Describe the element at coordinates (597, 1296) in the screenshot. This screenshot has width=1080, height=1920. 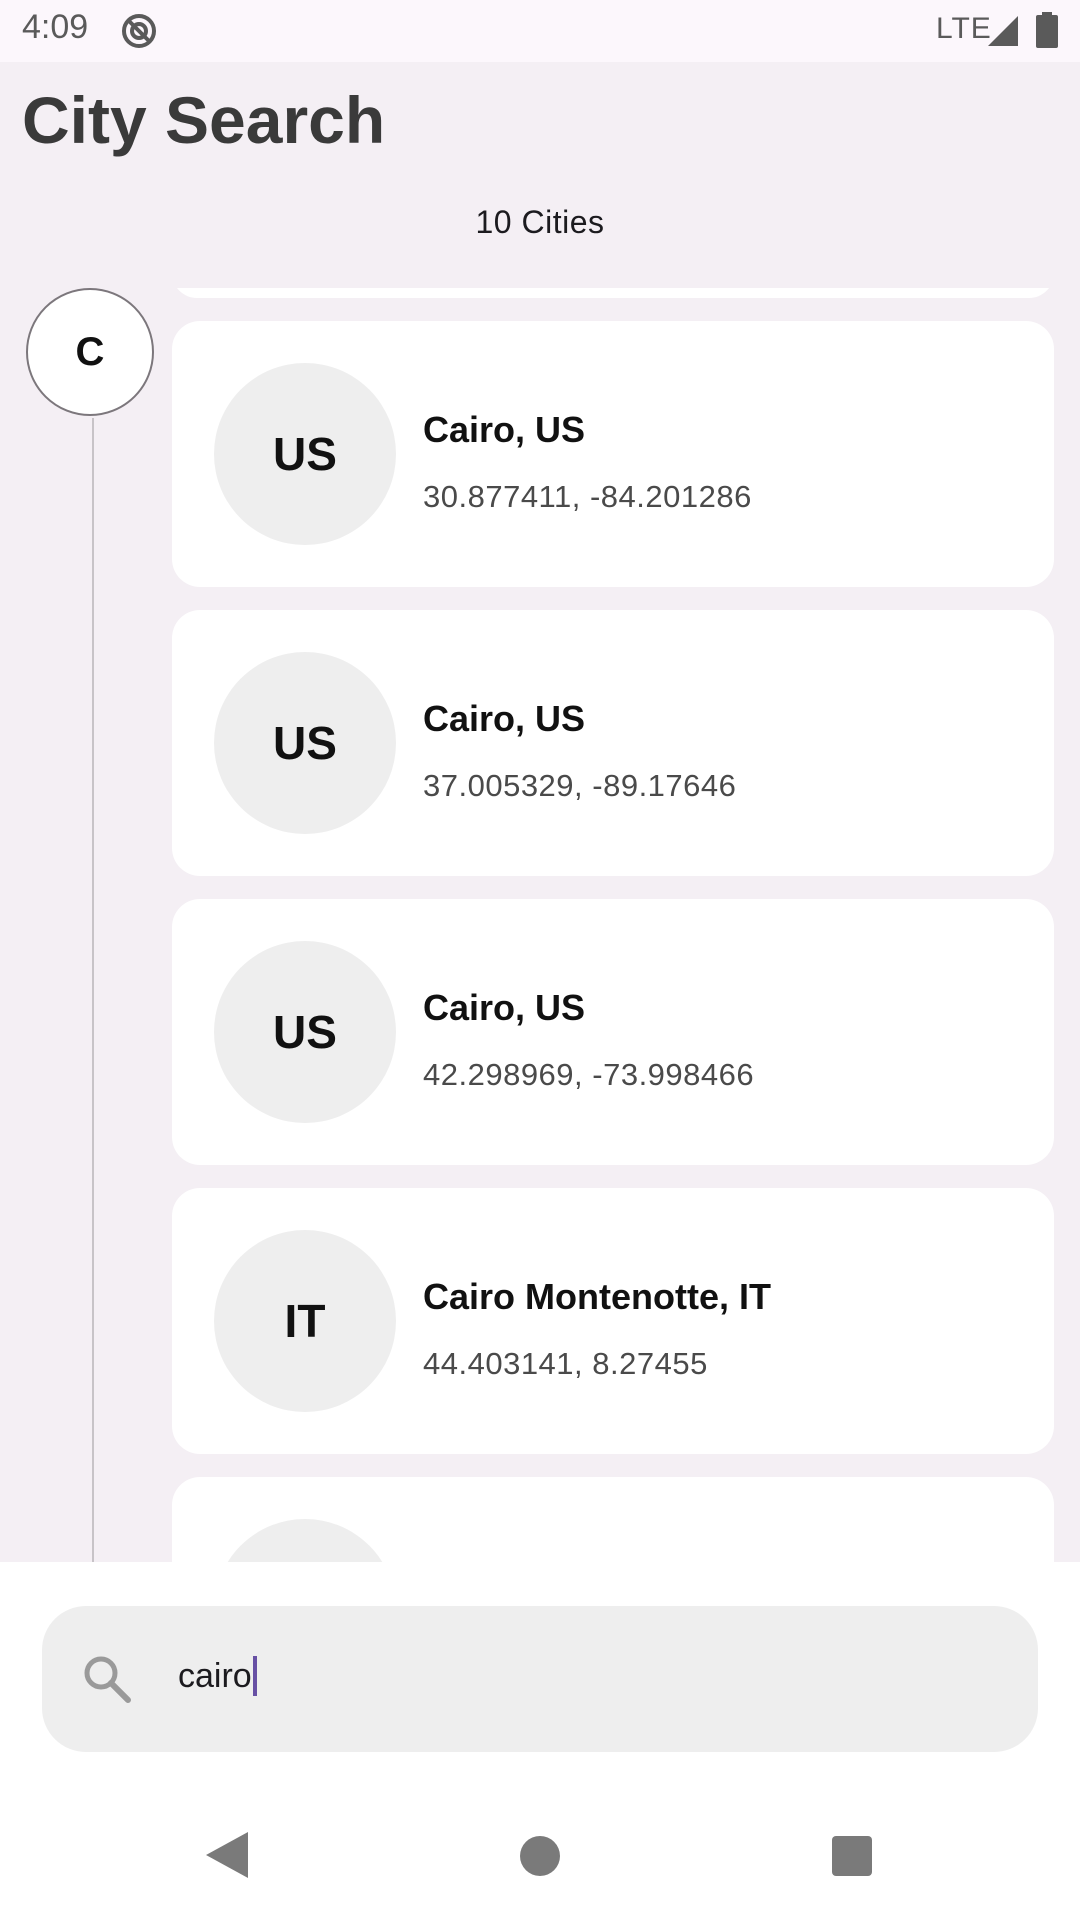
I see `city-name: Cairo Montenotte, IT` at that location.